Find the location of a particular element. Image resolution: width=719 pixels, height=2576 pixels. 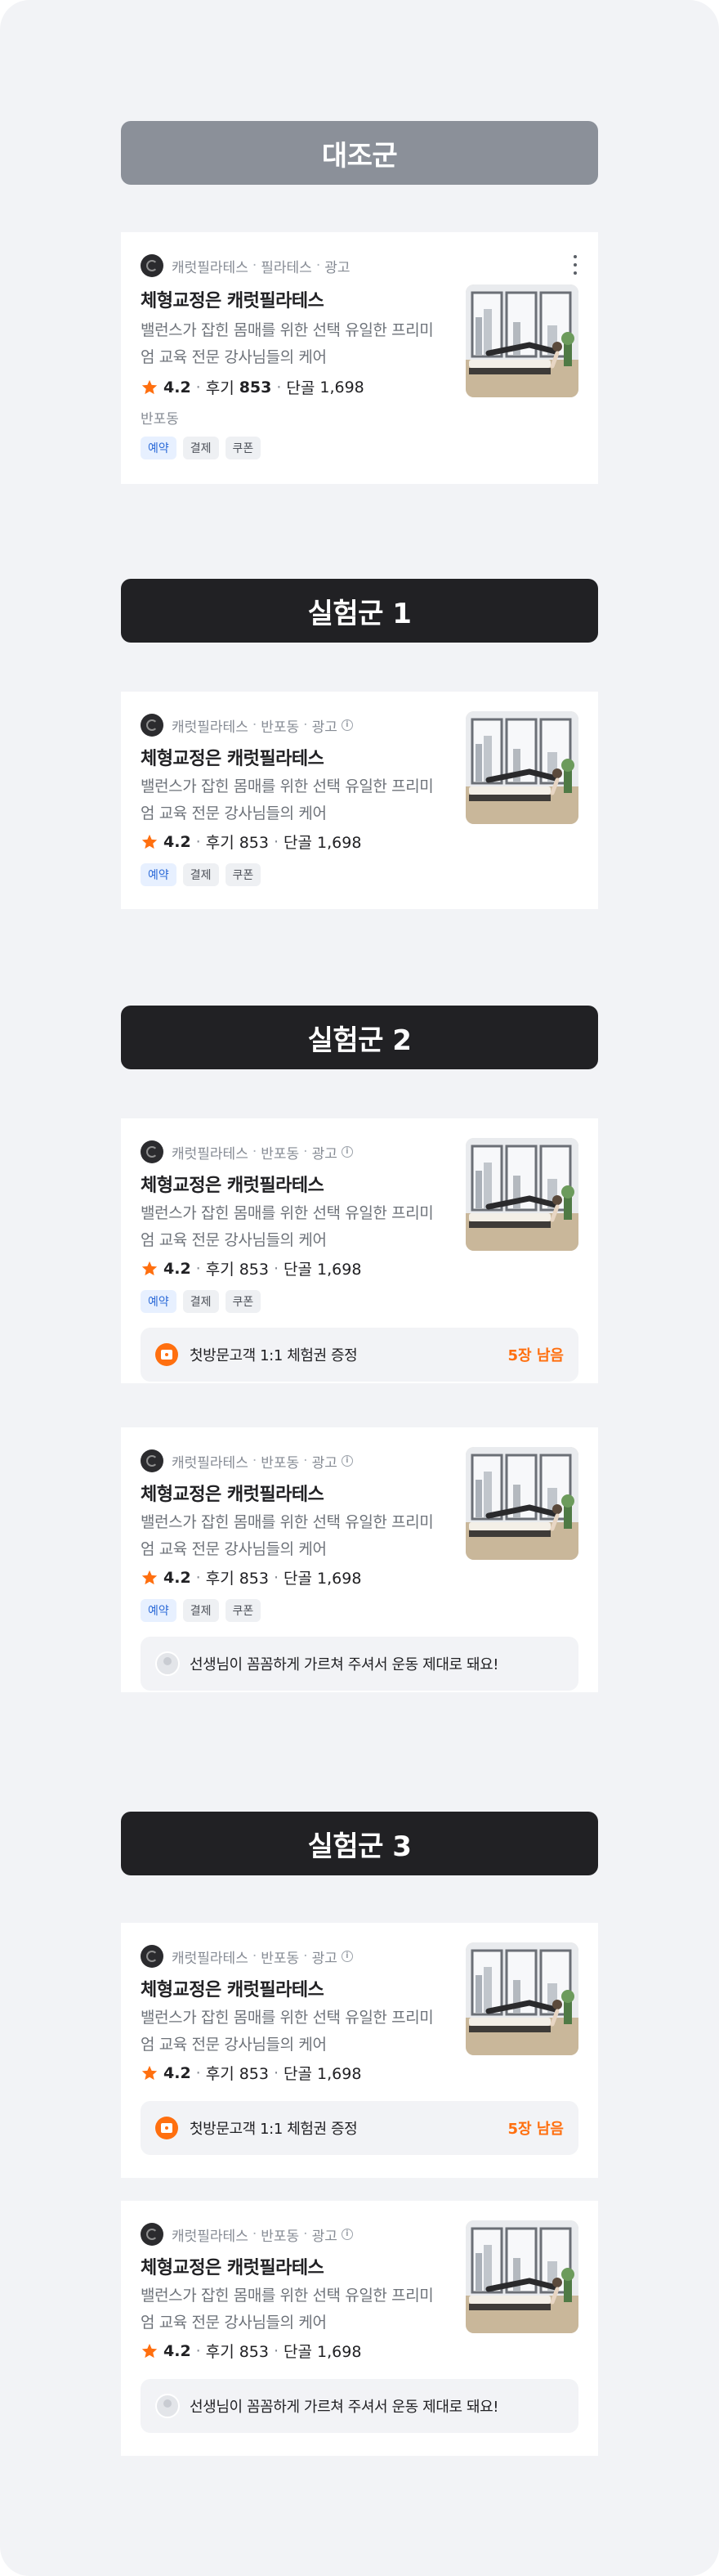

group-header-label: 대조군 is located at coordinates (359, 155).